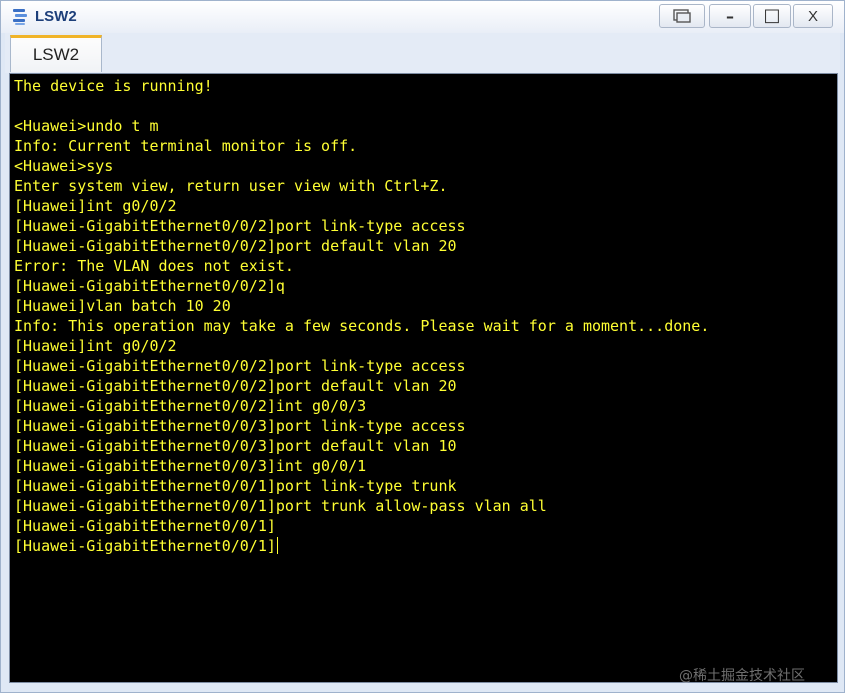  I want to click on window-title: LSW2, so click(56, 16).